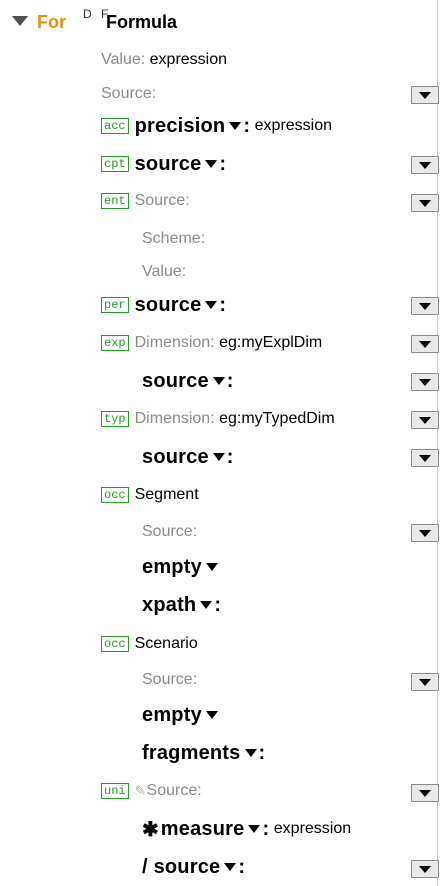  Describe the element at coordinates (150, 829) in the screenshot. I see `multiply-icon: ✱` at that location.